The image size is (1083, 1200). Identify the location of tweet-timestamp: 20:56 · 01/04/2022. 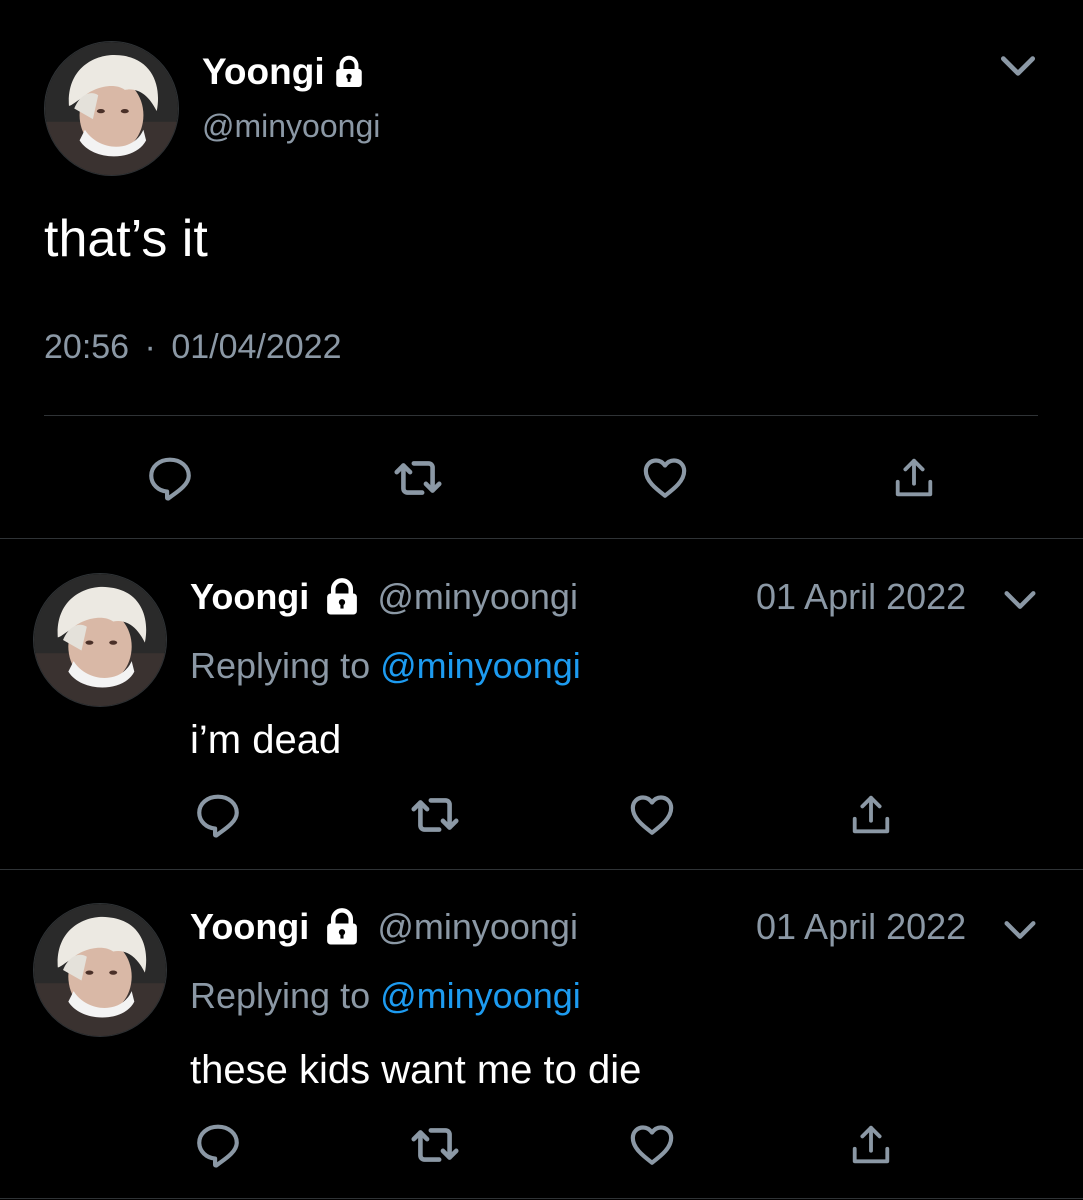
(193, 347).